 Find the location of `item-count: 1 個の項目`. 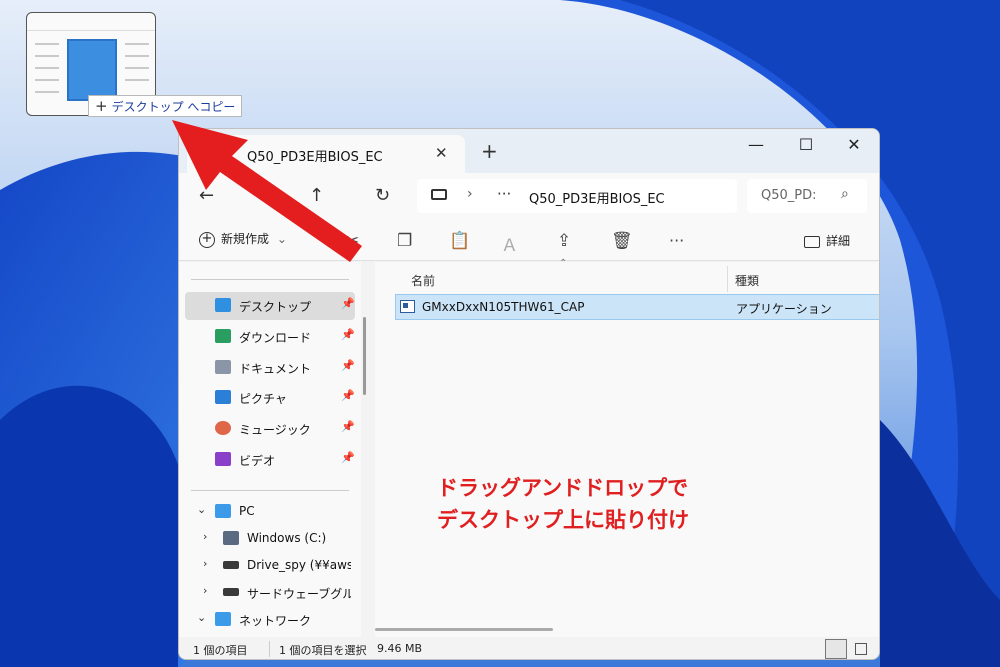

item-count: 1 個の項目 is located at coordinates (220, 650).